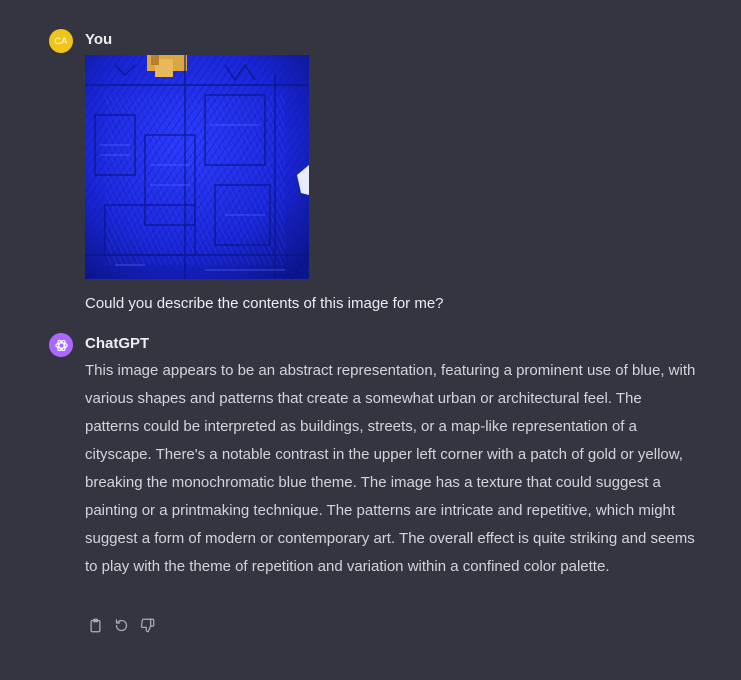 The width and height of the screenshot is (741, 680). What do you see at coordinates (117, 343) in the screenshot?
I see `assistant-author-name: ChatGPT` at bounding box center [117, 343].